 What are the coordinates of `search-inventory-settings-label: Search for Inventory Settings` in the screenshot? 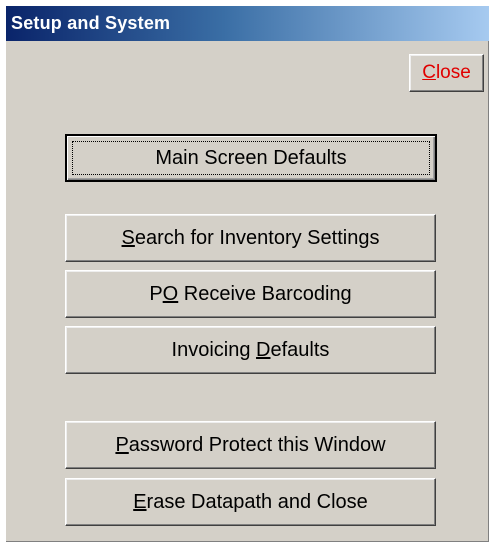 It's located at (250, 237).